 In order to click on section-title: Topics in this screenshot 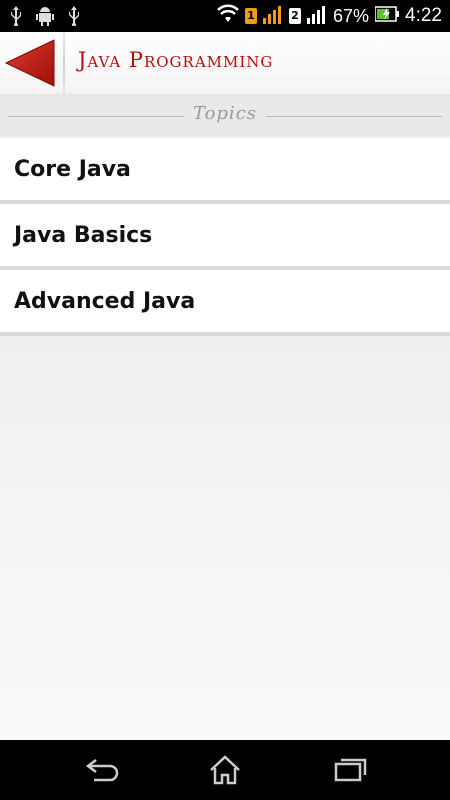, I will do `click(225, 113)`.